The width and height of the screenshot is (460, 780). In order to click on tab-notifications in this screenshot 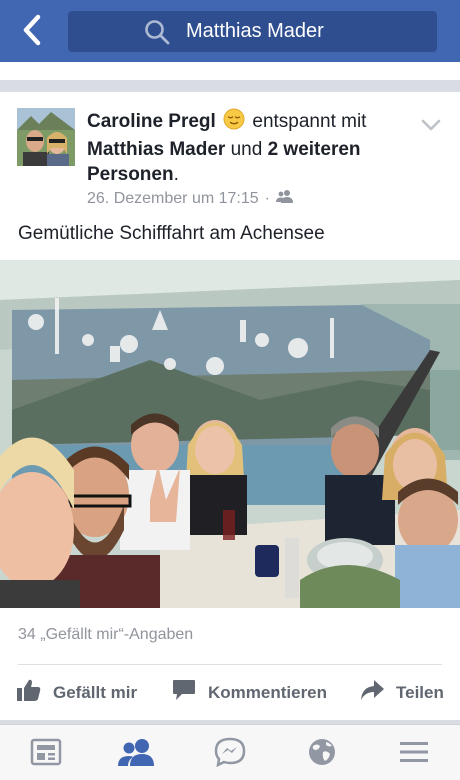, I will do `click(322, 754)`.